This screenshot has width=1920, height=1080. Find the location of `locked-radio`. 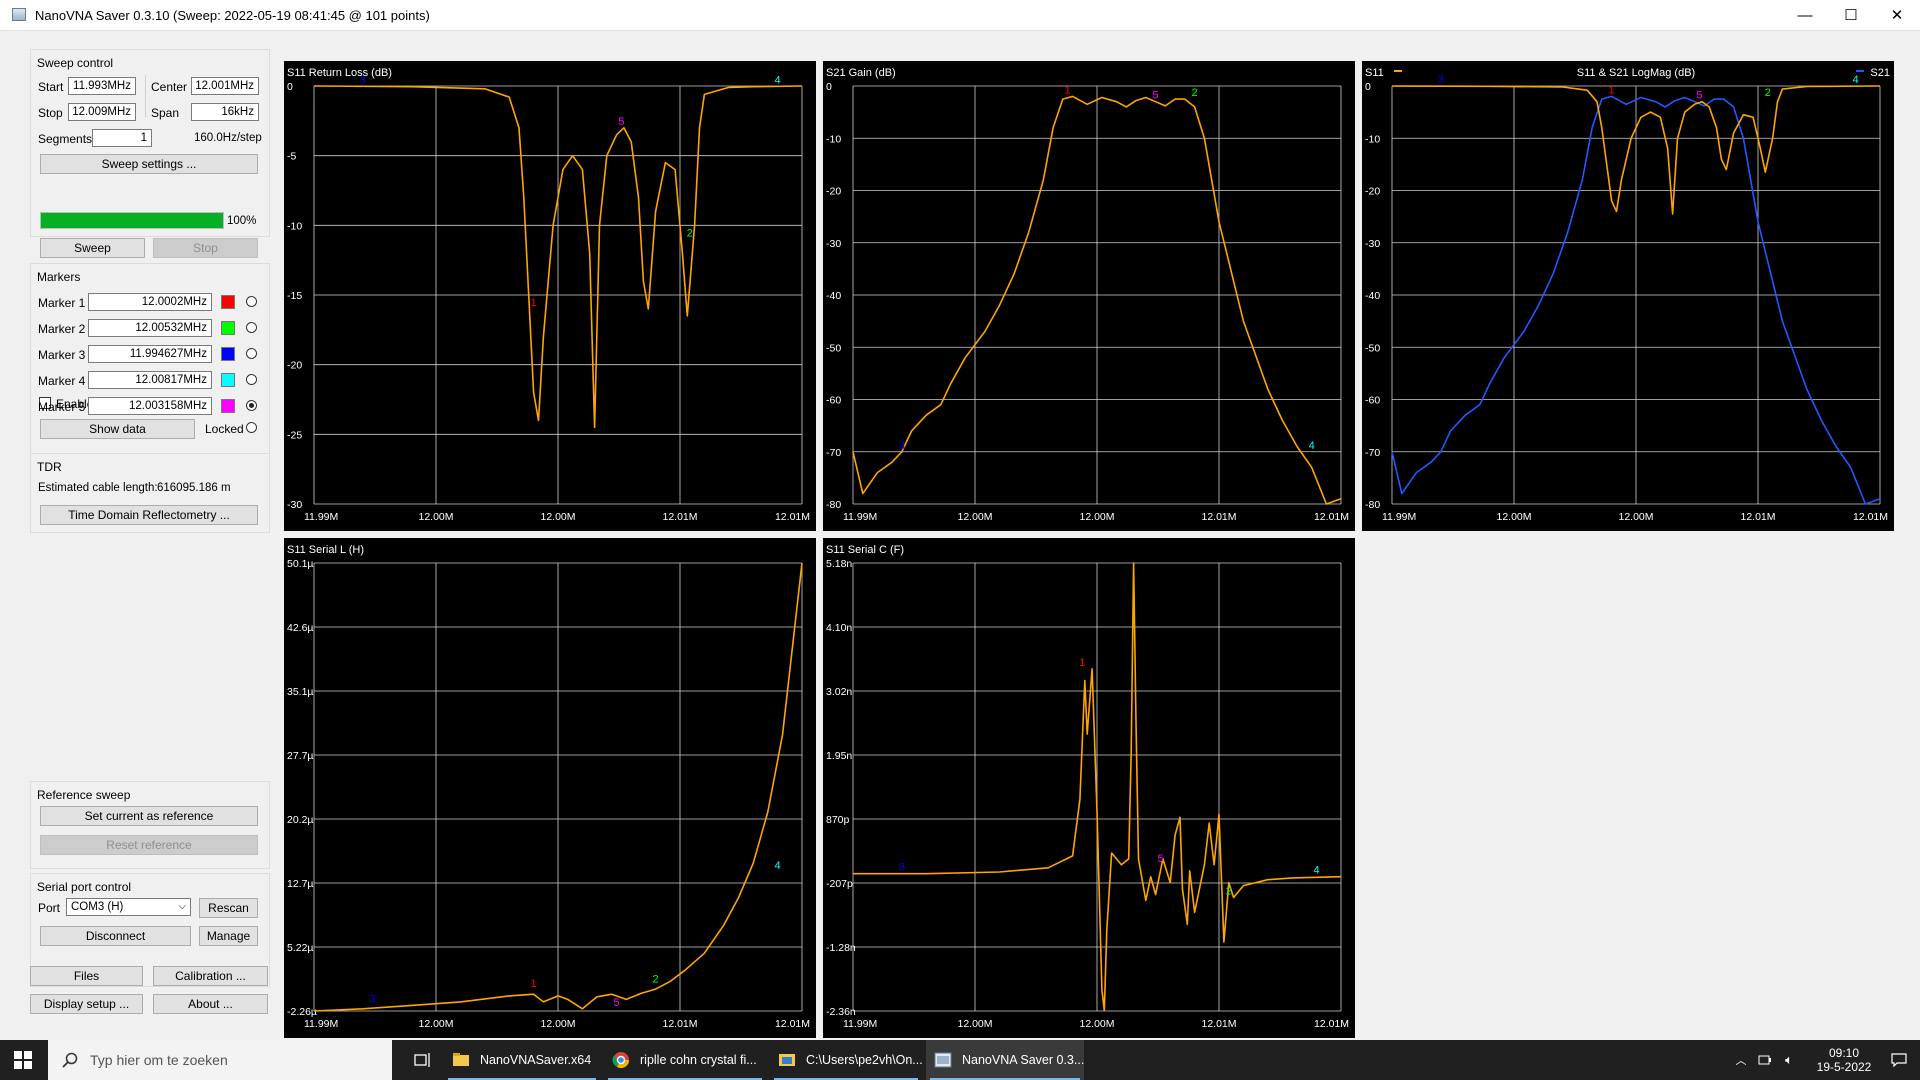

locked-radio is located at coordinates (251, 427).